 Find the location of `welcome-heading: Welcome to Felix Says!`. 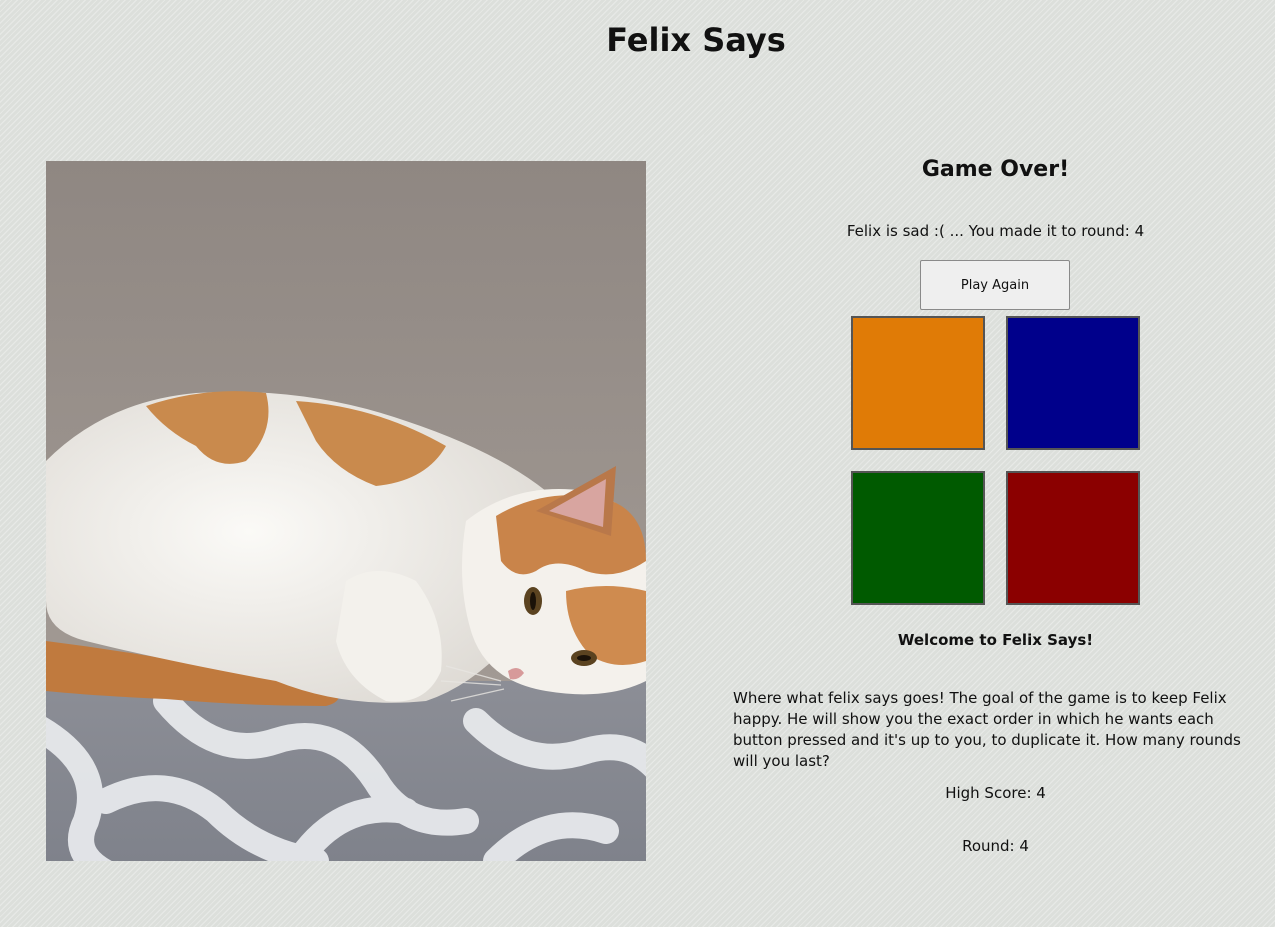

welcome-heading: Welcome to Felix Says! is located at coordinates (995, 640).